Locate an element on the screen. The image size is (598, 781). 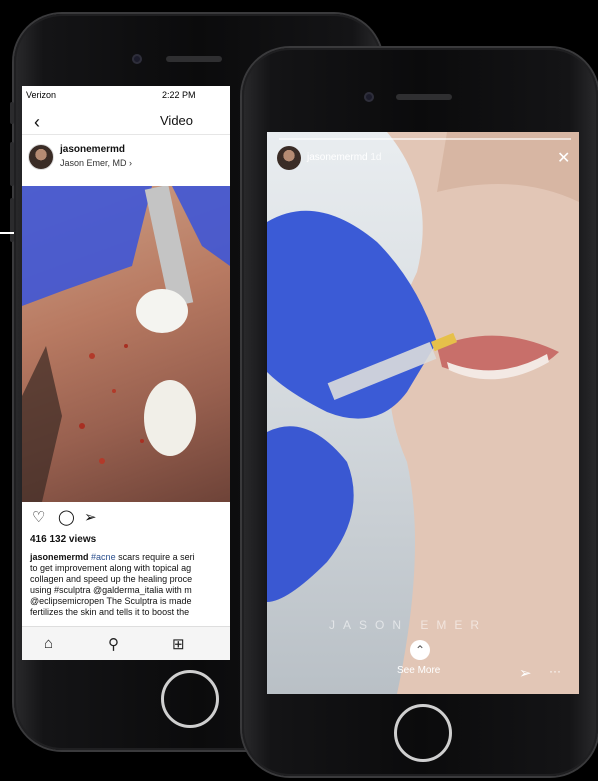
volume-down-button is located at coordinates (12, 220).